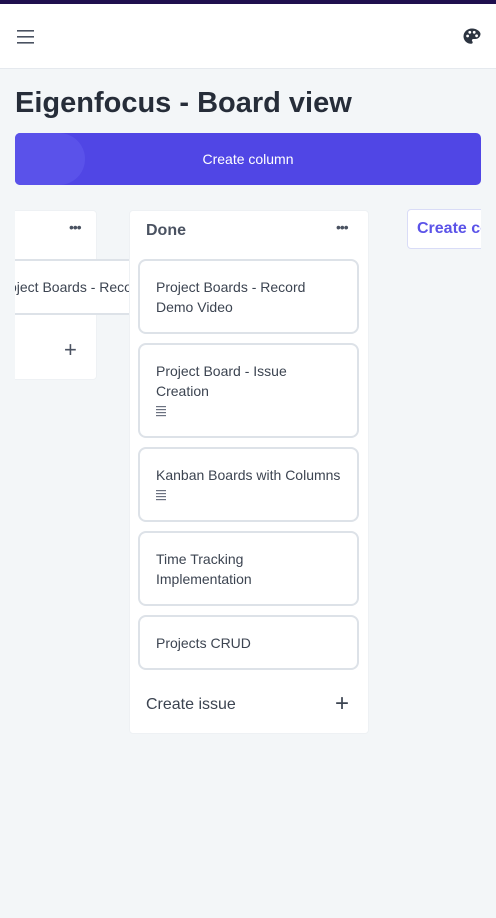 This screenshot has width=496, height=918. I want to click on issue-card-title: Kanban Boards with Columns, so click(248, 475).